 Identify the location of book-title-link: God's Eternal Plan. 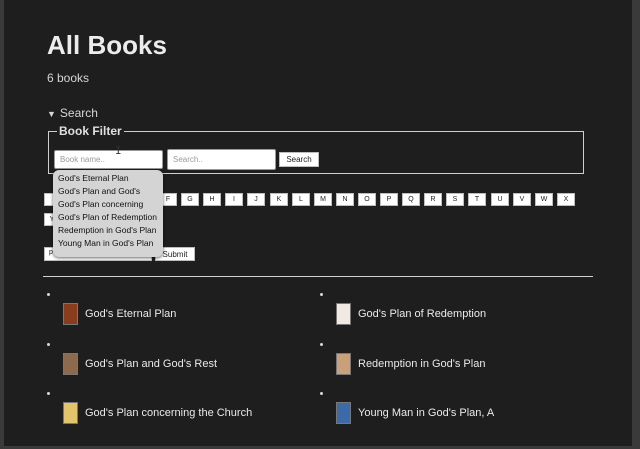
(130, 314).